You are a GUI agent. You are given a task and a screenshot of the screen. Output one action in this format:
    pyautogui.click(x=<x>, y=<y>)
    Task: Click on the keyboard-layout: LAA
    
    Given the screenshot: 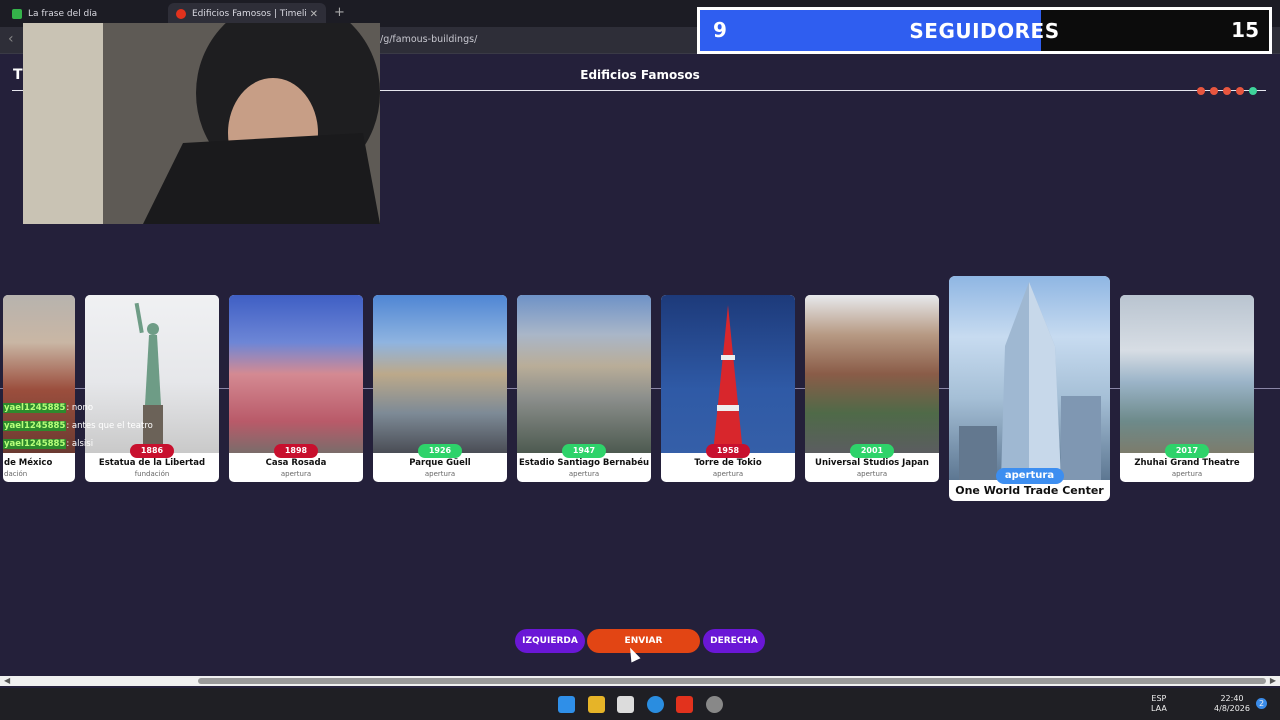 What is the action you would take?
    pyautogui.click(x=1159, y=708)
    